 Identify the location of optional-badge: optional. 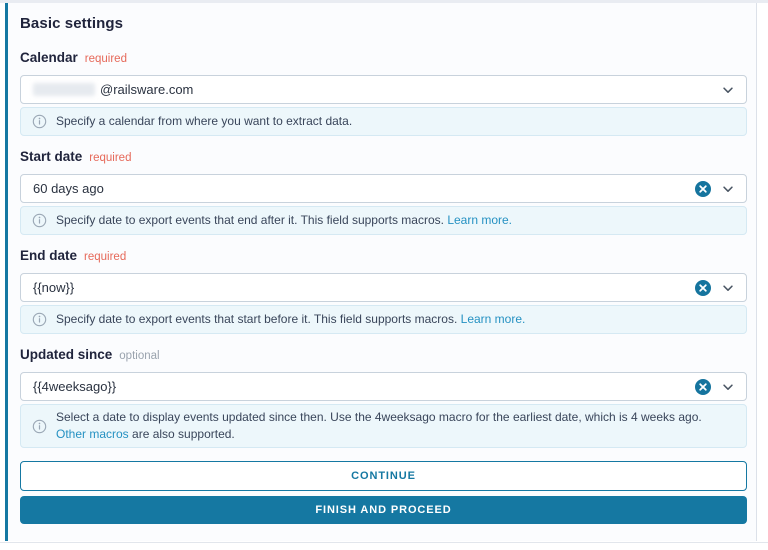
(139, 356).